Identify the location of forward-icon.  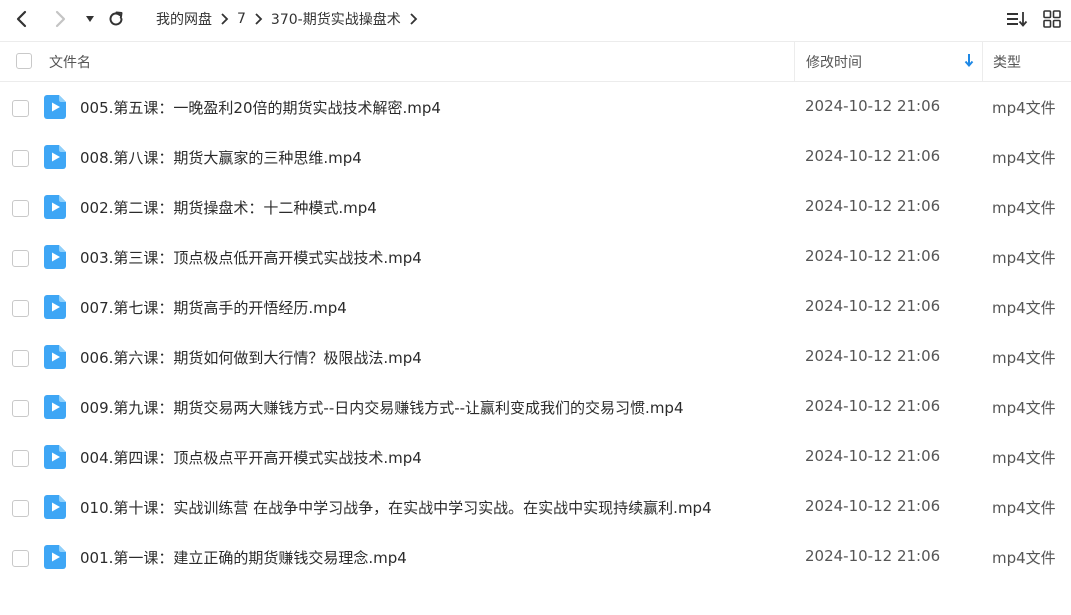
(61, 18).